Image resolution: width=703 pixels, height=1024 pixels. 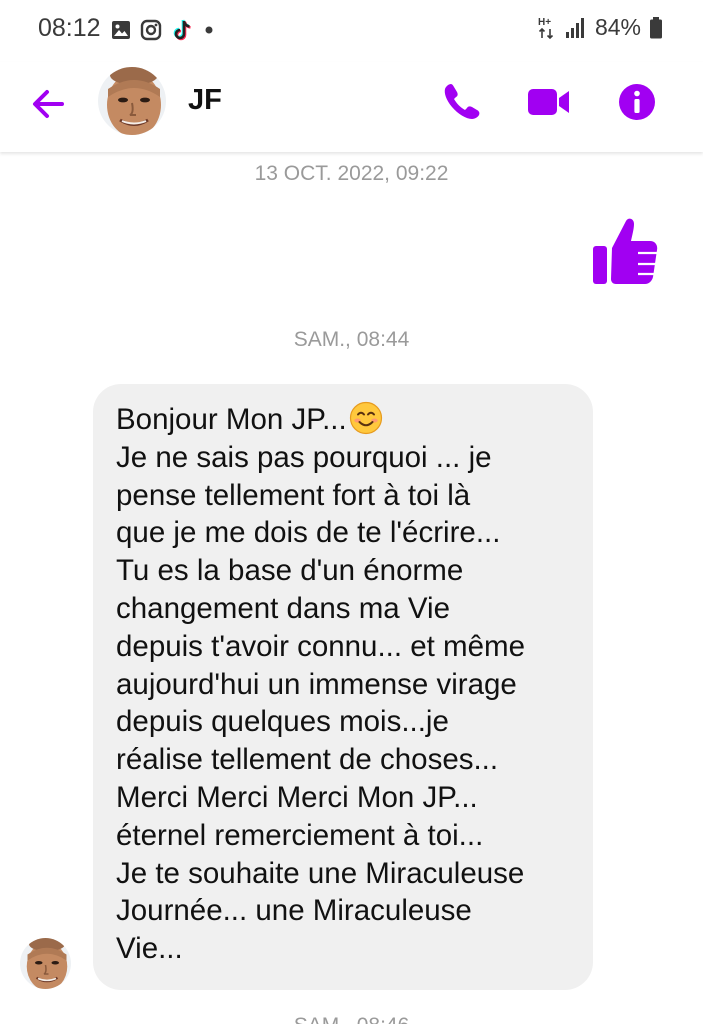 What do you see at coordinates (282, 722) in the screenshot?
I see `message-line: depuis quelques mois...je` at bounding box center [282, 722].